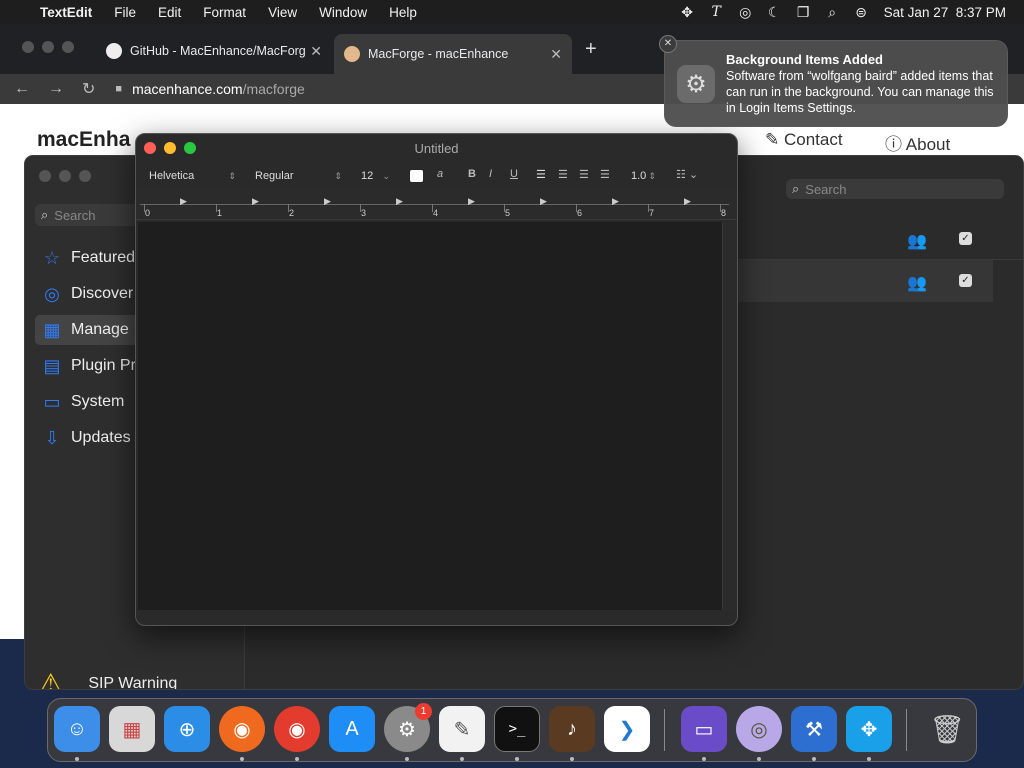 The width and height of the screenshot is (1024, 768). Describe the element at coordinates (643, 176) in the screenshot. I see `line-spacing-select: 1.0 ⇕` at that location.